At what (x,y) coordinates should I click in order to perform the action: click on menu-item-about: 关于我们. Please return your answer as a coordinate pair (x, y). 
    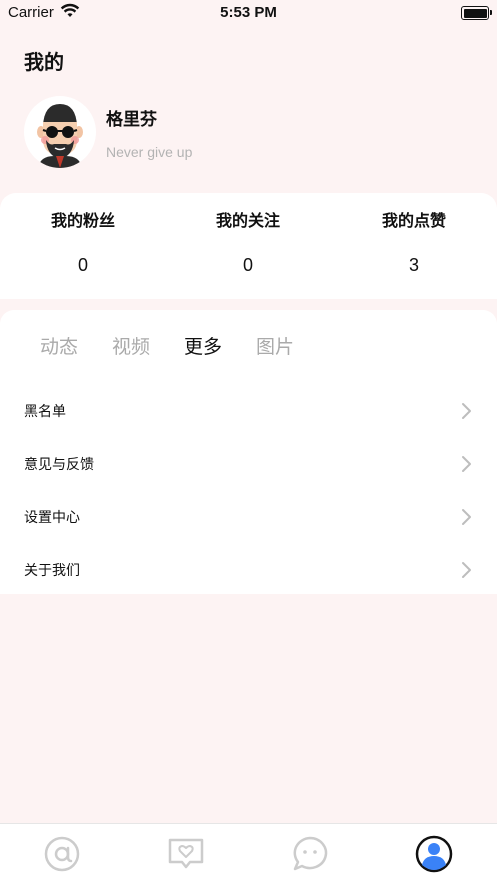
    Looking at the image, I should click on (248, 569).